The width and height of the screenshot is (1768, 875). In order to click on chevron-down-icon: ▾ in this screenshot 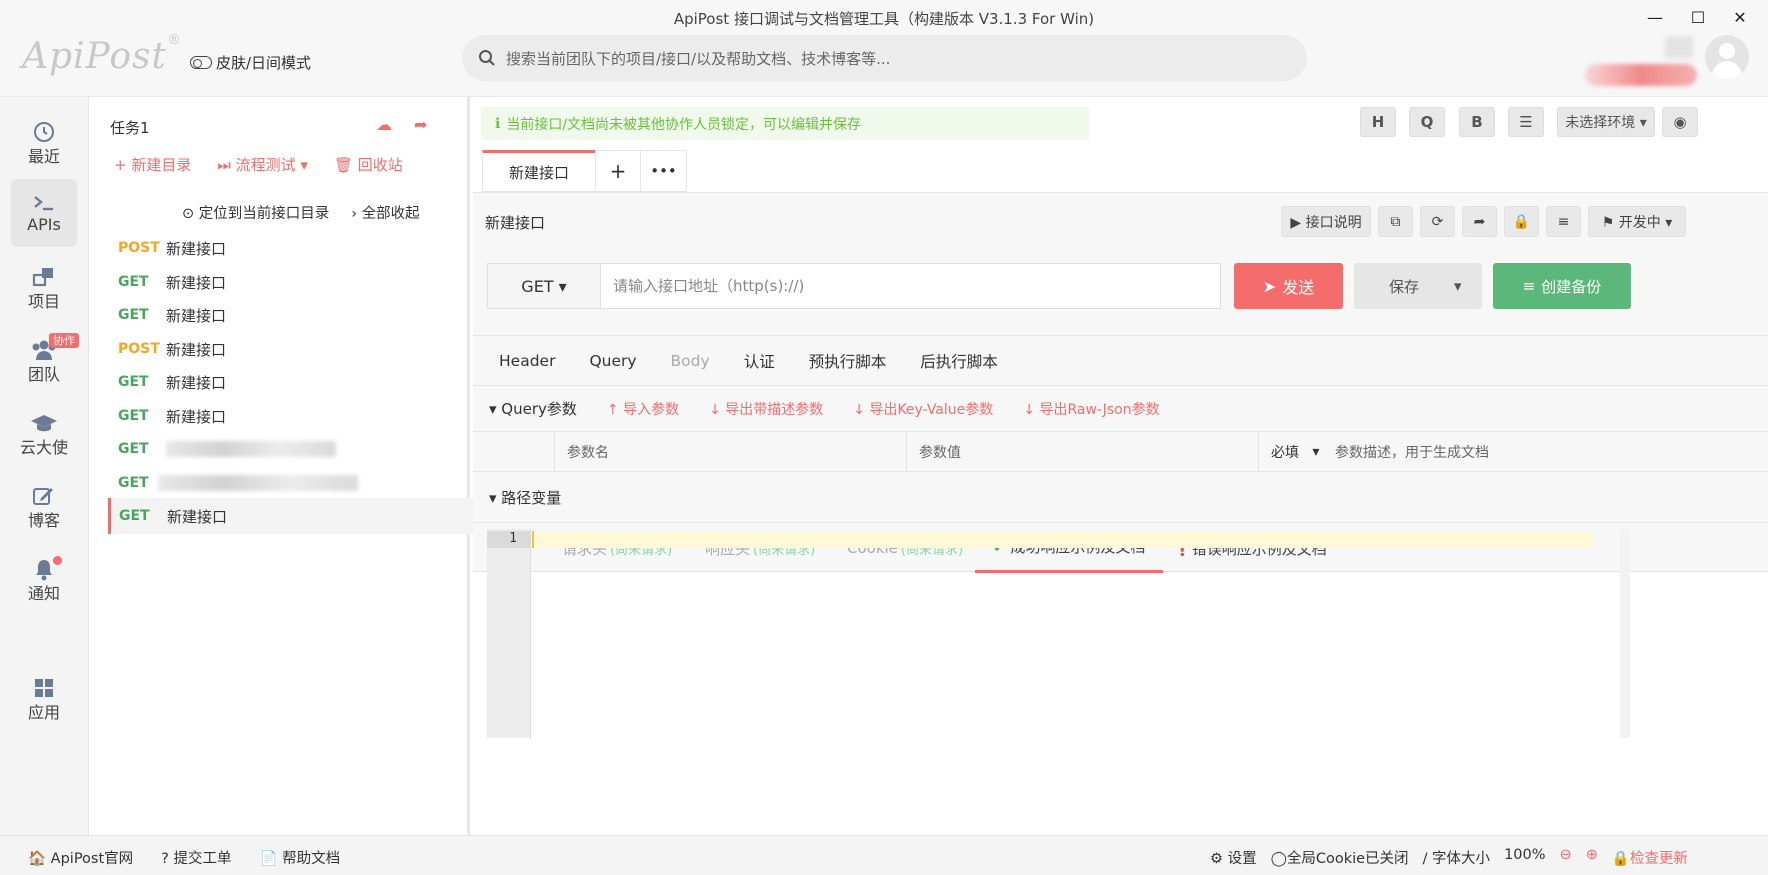, I will do `click(1458, 286)`.